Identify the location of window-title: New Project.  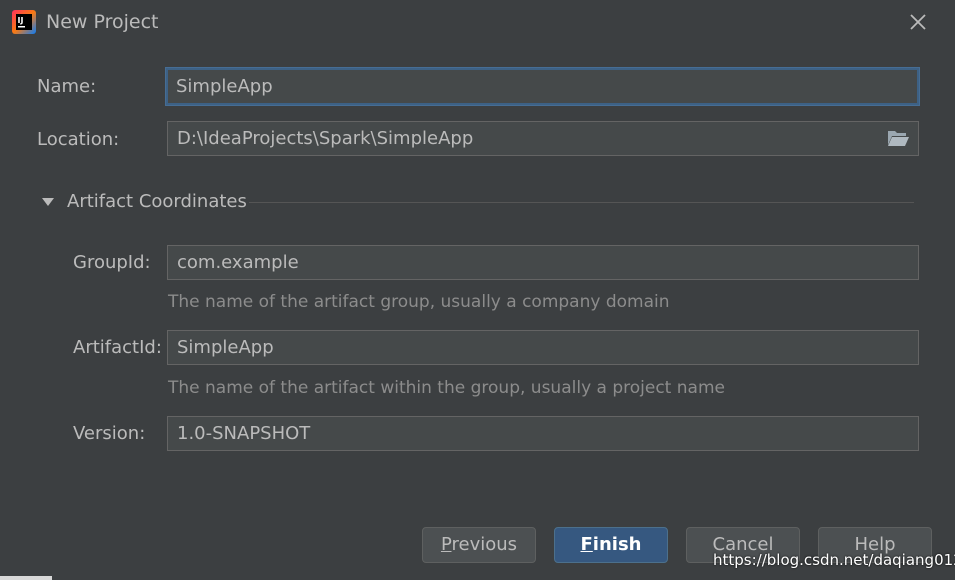
(102, 22).